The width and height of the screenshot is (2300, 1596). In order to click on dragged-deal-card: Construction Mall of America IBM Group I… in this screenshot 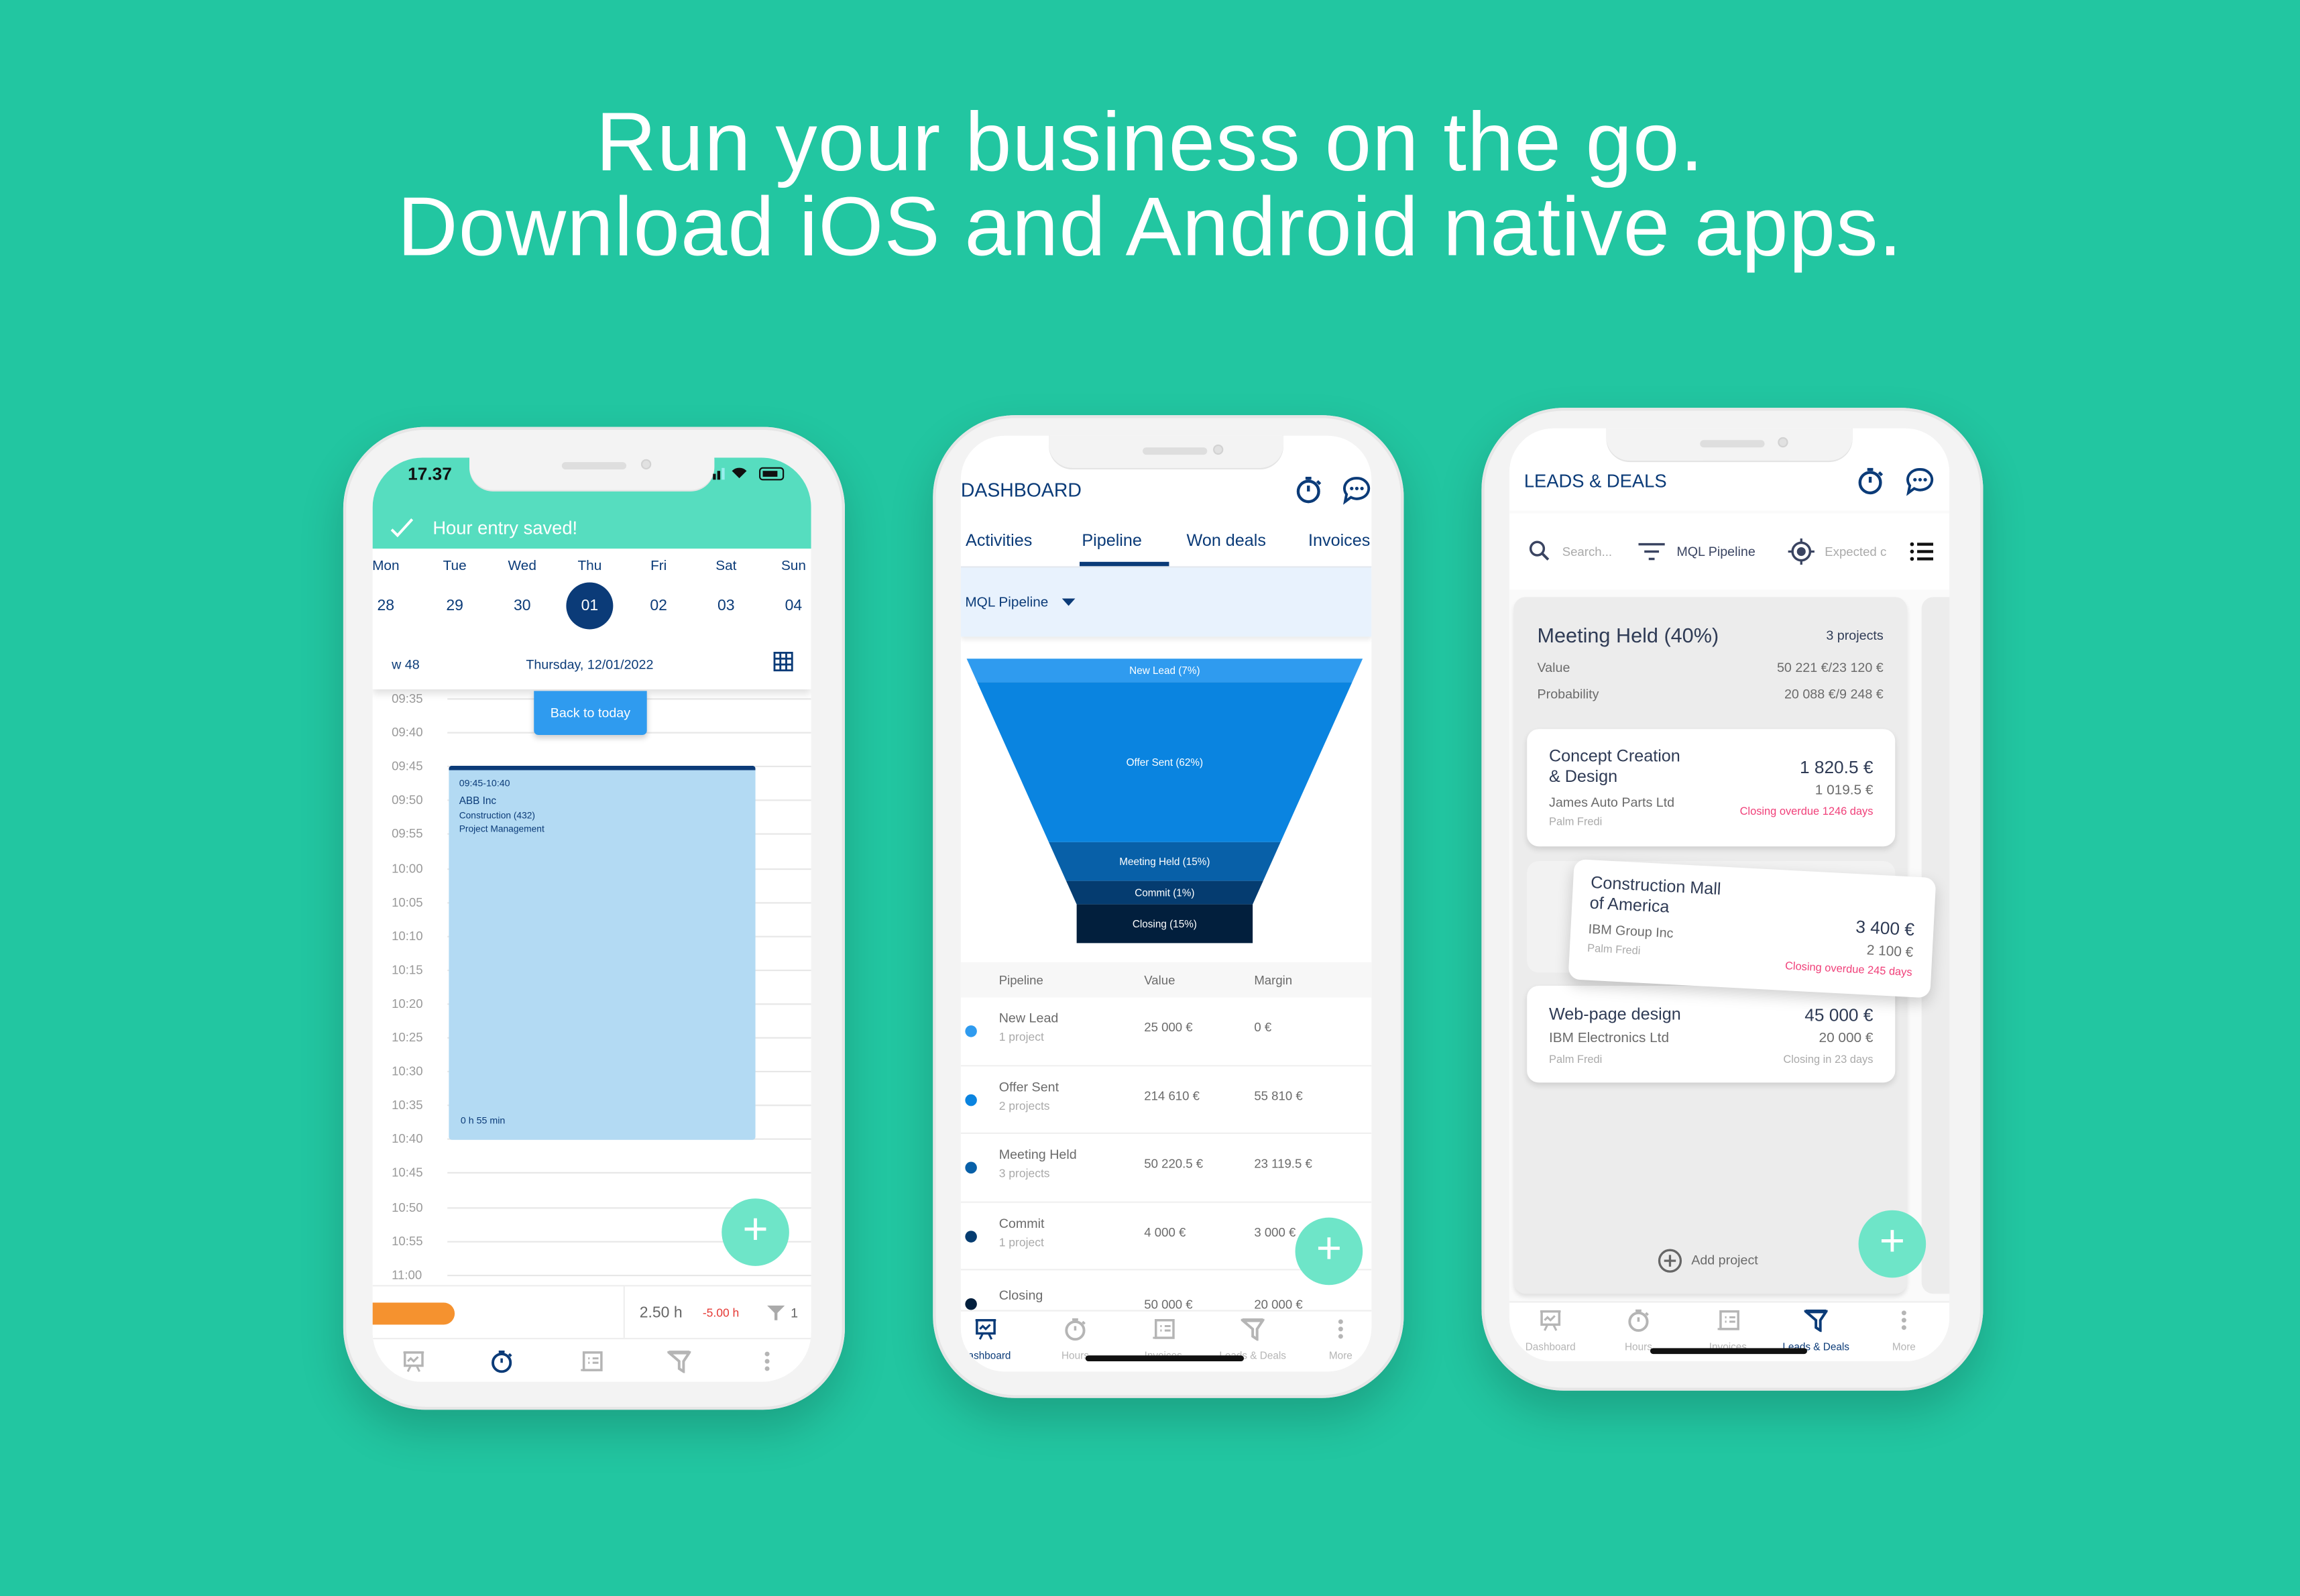, I will do `click(1752, 928)`.